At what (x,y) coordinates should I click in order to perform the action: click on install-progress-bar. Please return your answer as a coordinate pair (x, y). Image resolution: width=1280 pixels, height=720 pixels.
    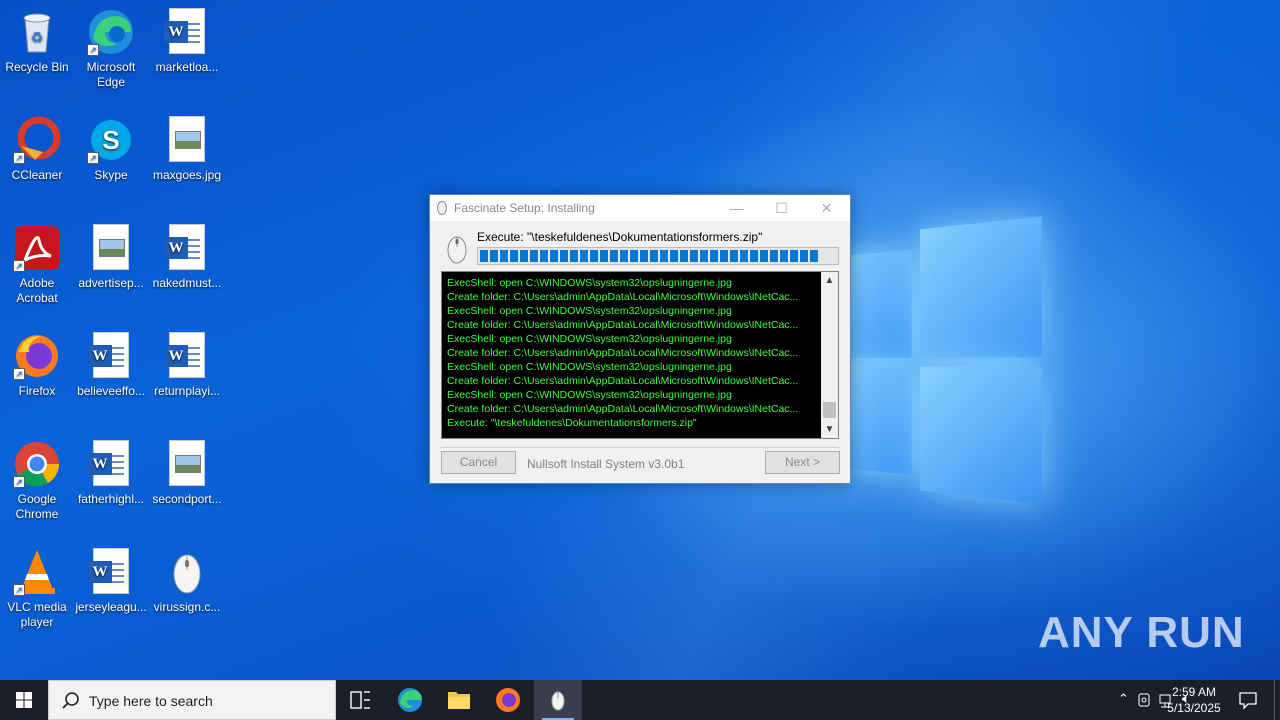
    Looking at the image, I should click on (658, 256).